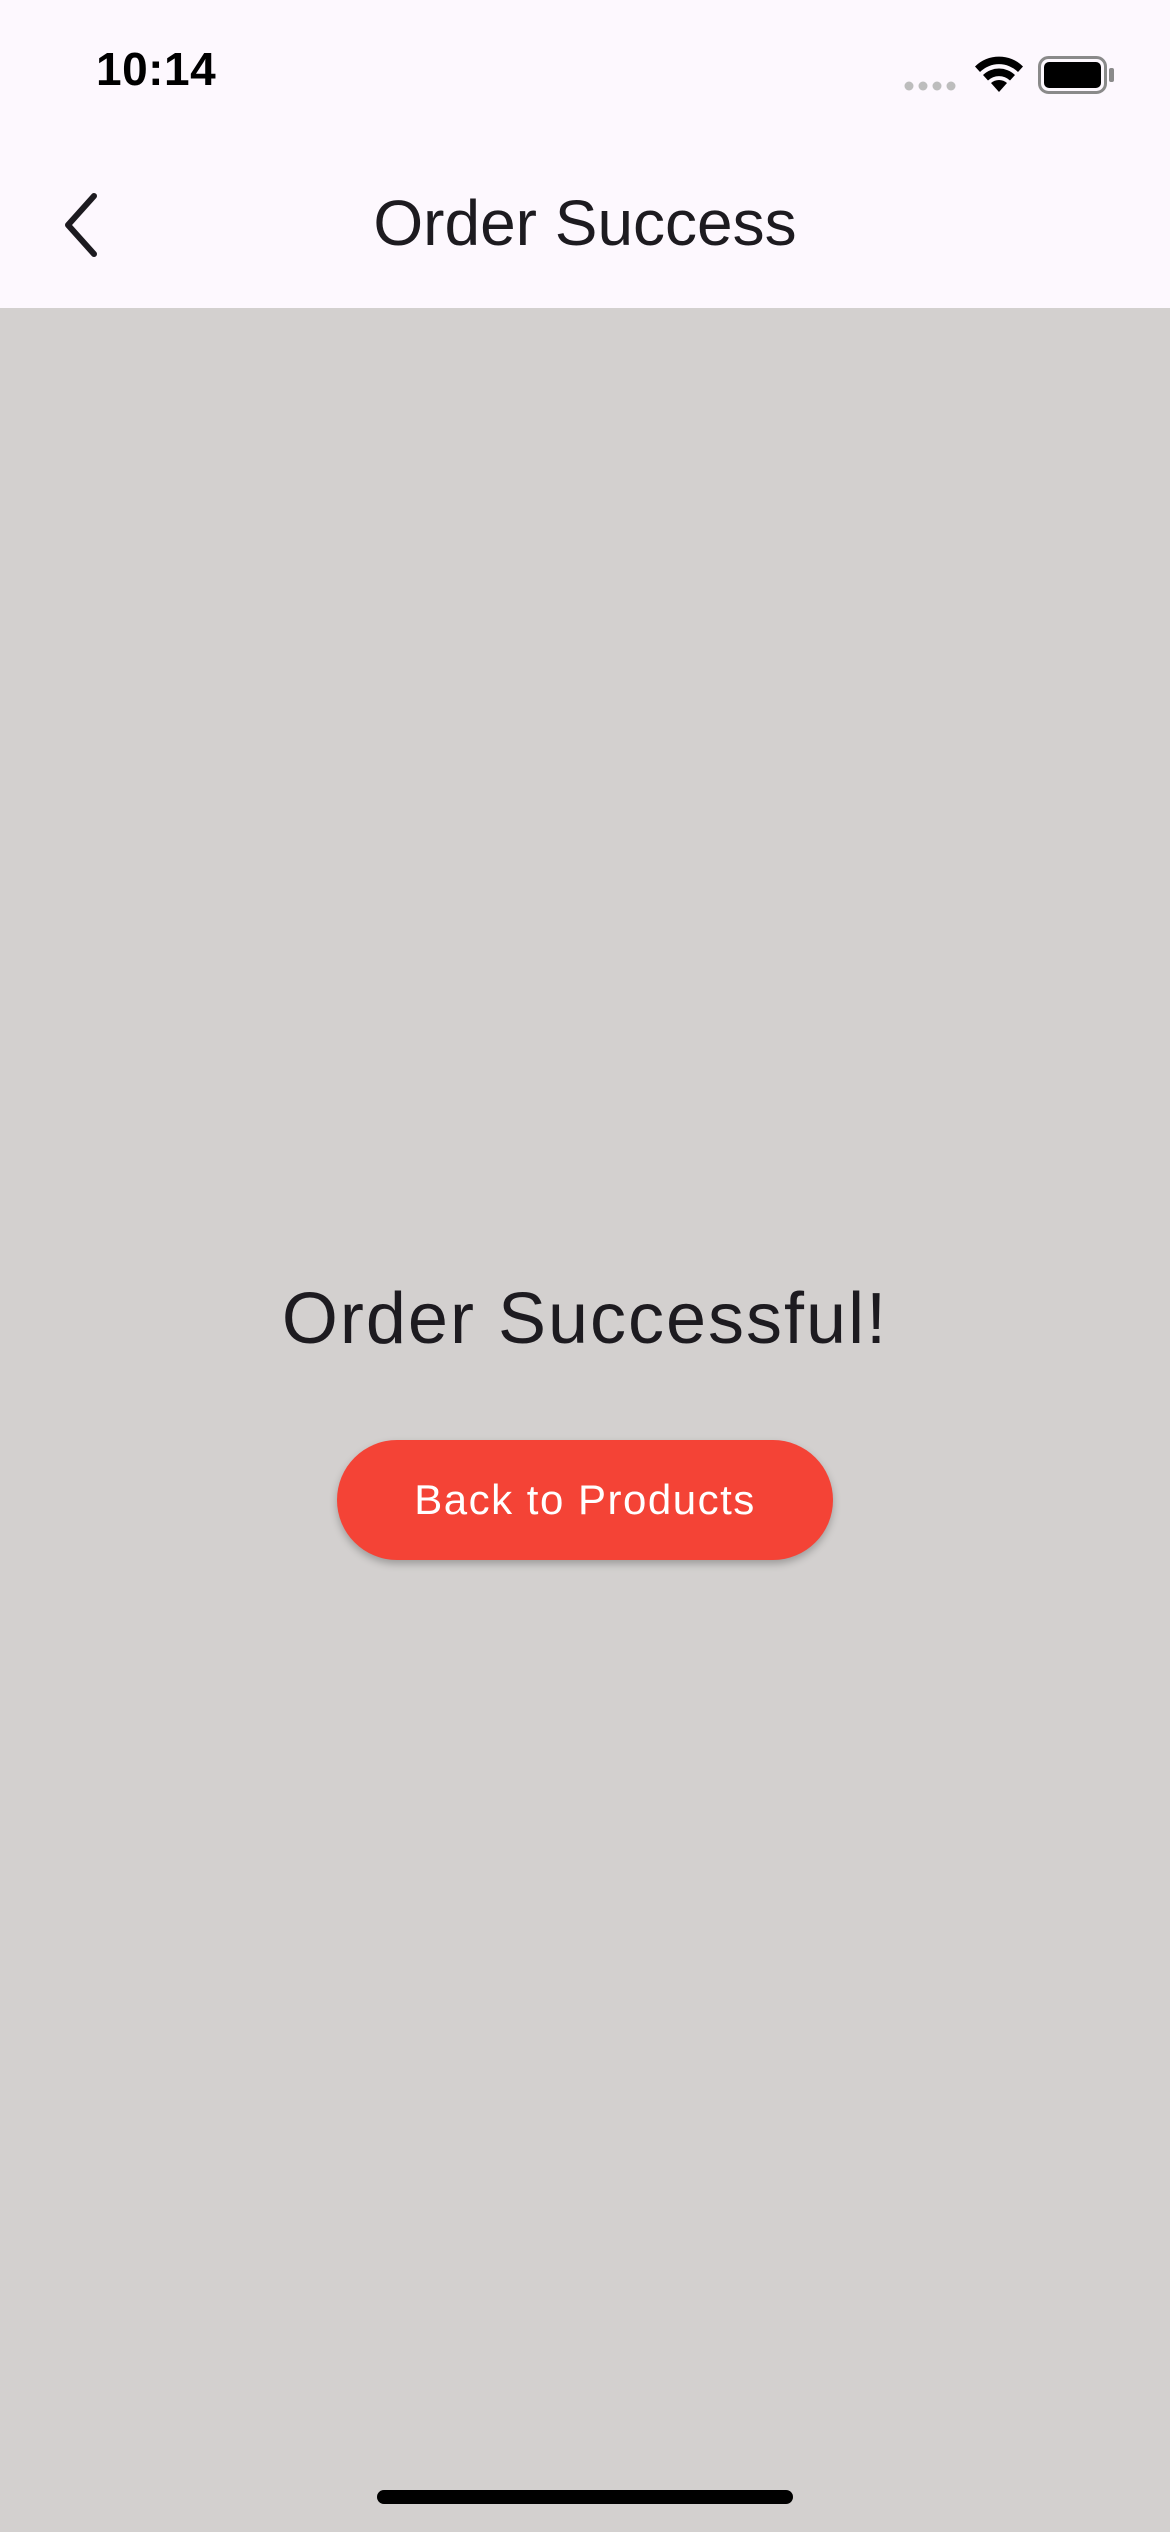  I want to click on app-bar: Order Success, so click(585, 229).